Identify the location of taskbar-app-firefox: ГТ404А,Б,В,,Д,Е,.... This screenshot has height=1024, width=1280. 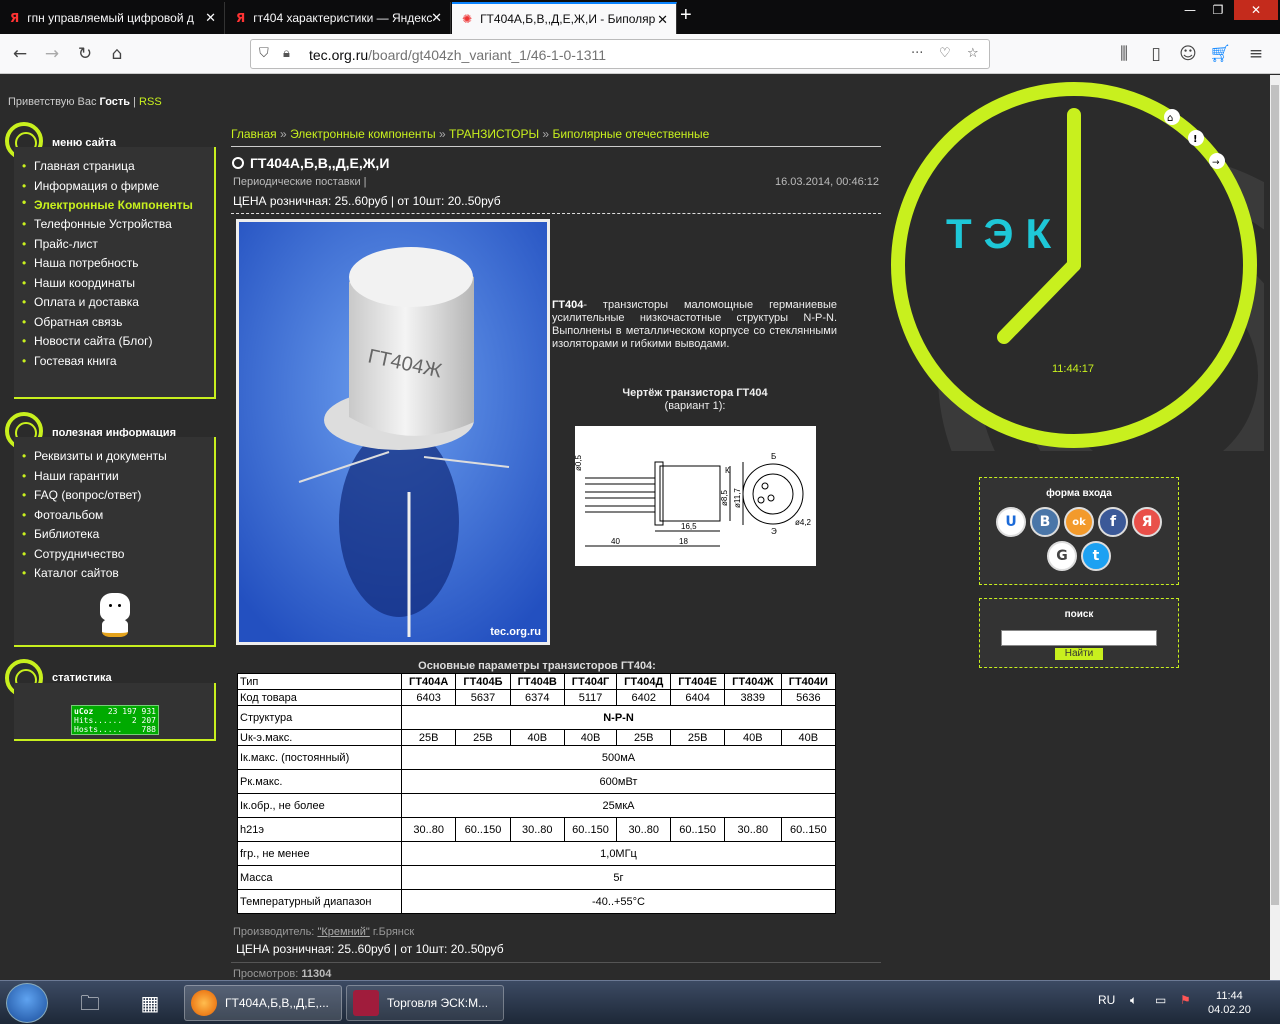
(263, 1003).